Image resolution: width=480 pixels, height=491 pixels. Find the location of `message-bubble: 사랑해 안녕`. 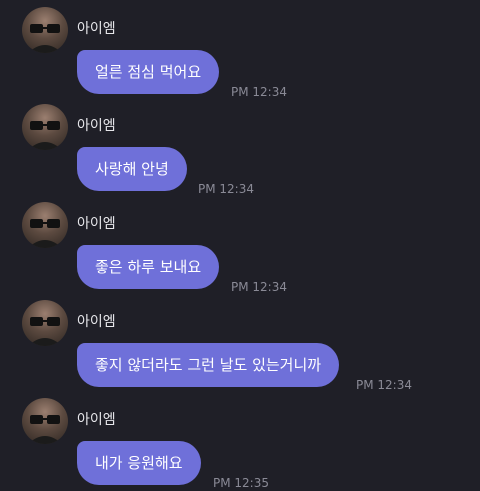

message-bubble: 사랑해 안녕 is located at coordinates (132, 169).